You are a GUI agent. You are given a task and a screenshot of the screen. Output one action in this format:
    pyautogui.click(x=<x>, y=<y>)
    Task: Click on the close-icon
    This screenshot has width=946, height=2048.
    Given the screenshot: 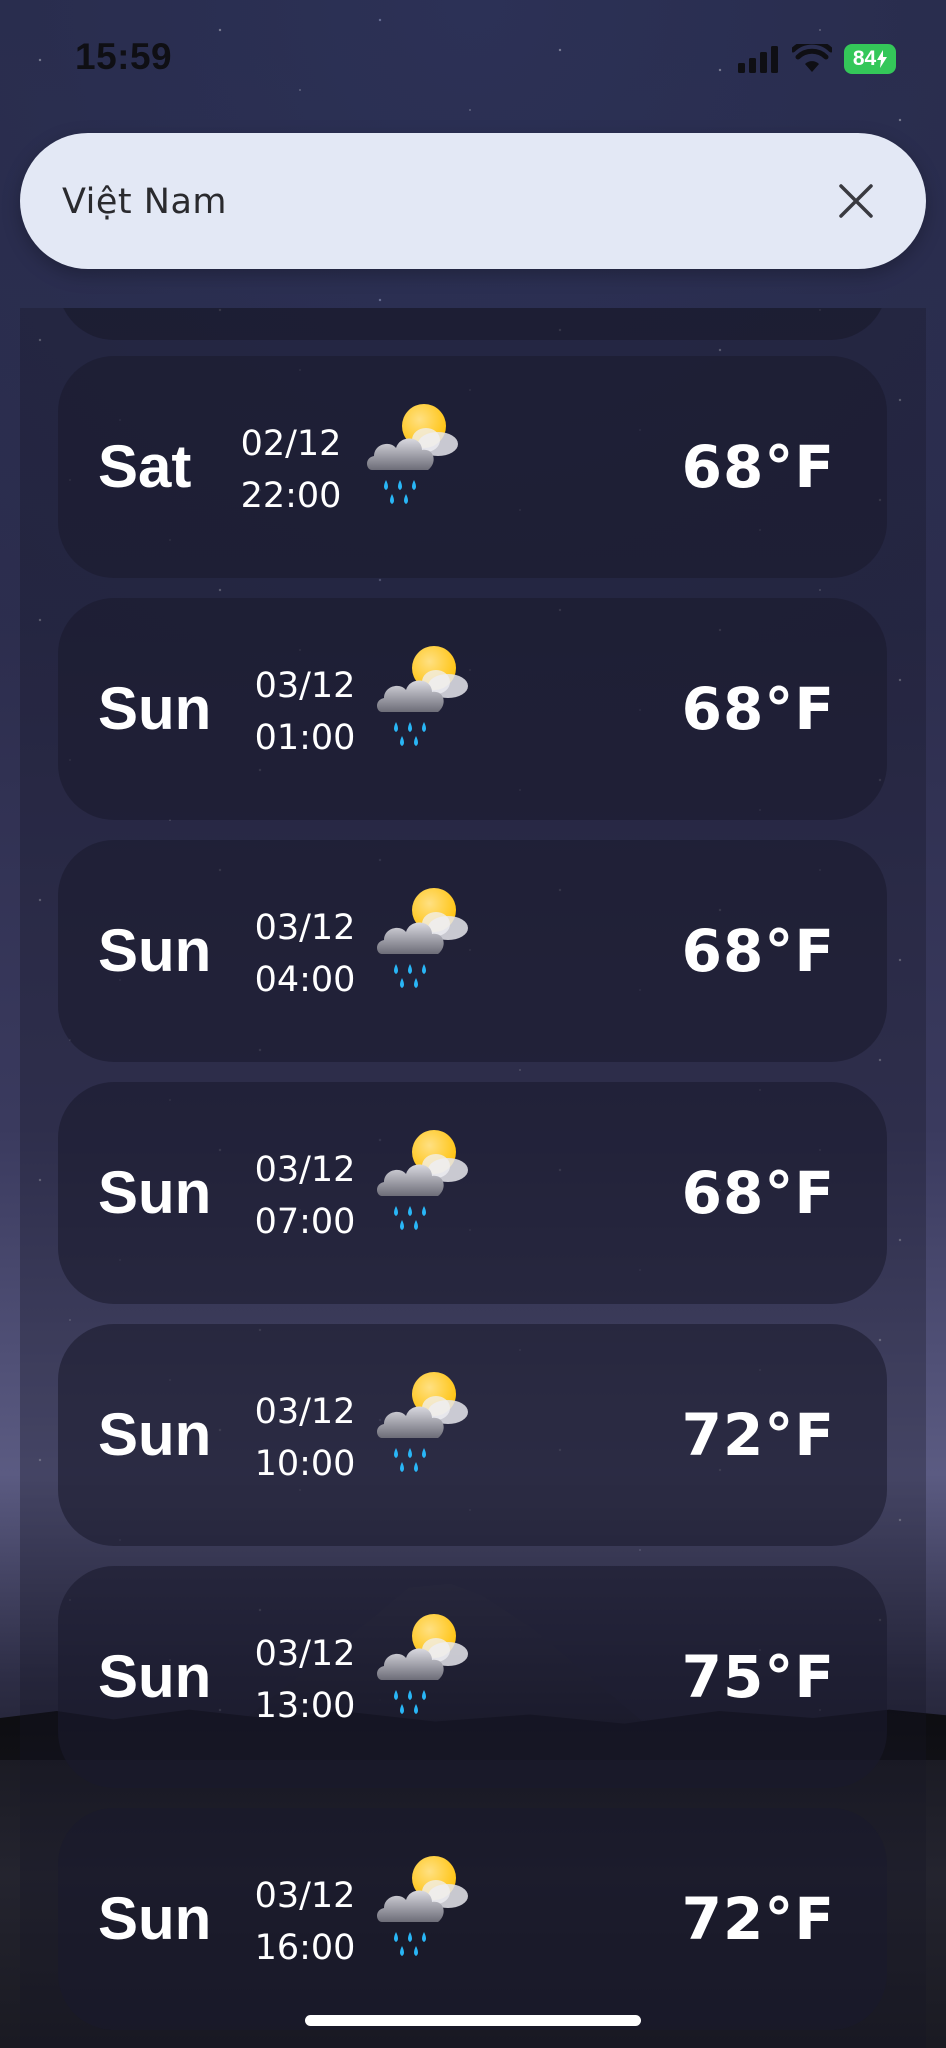 What is the action you would take?
    pyautogui.click(x=856, y=201)
    